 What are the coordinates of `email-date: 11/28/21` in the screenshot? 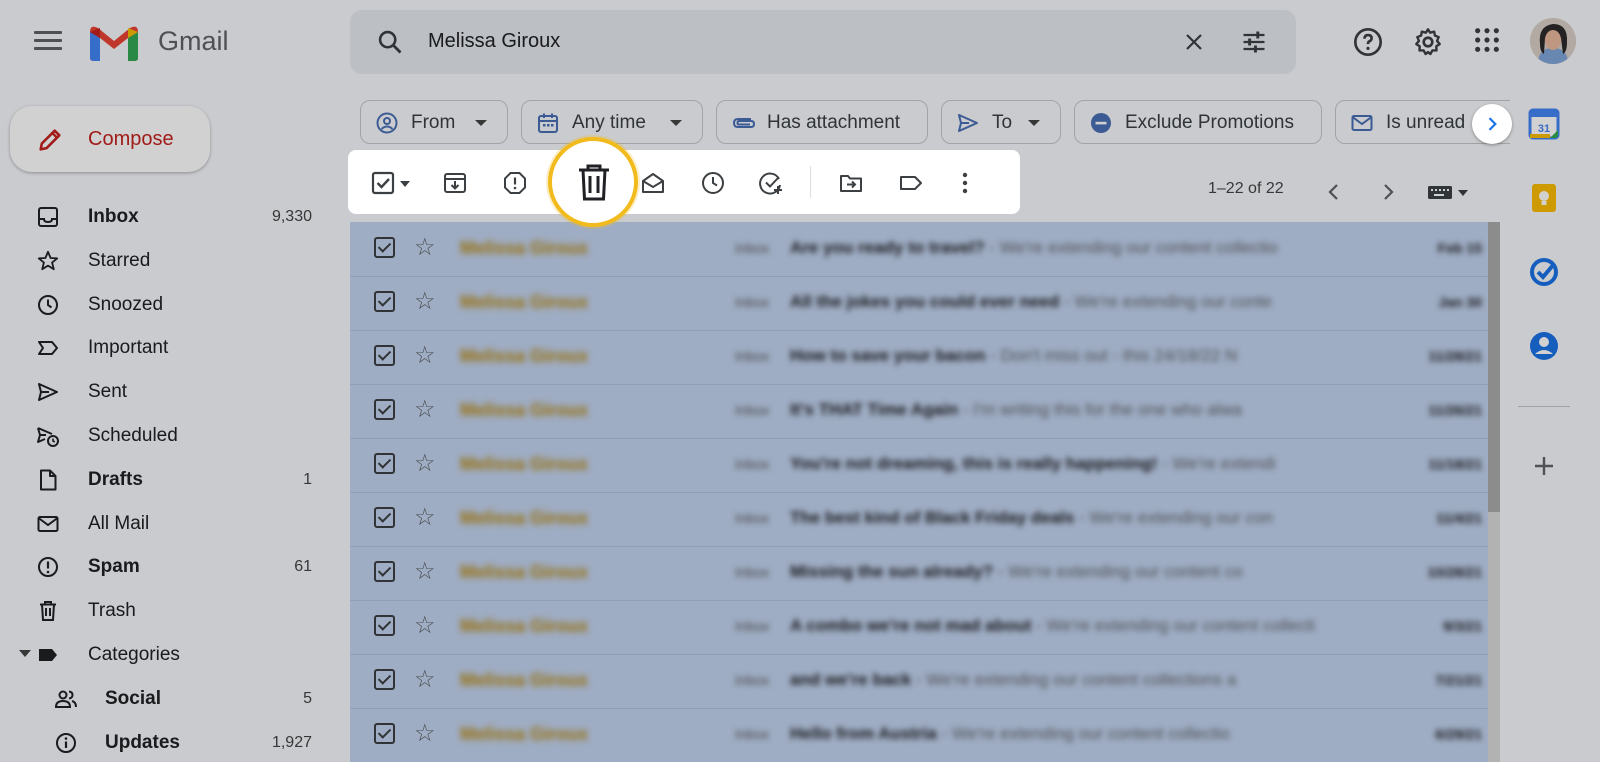 It's located at (1455, 356).